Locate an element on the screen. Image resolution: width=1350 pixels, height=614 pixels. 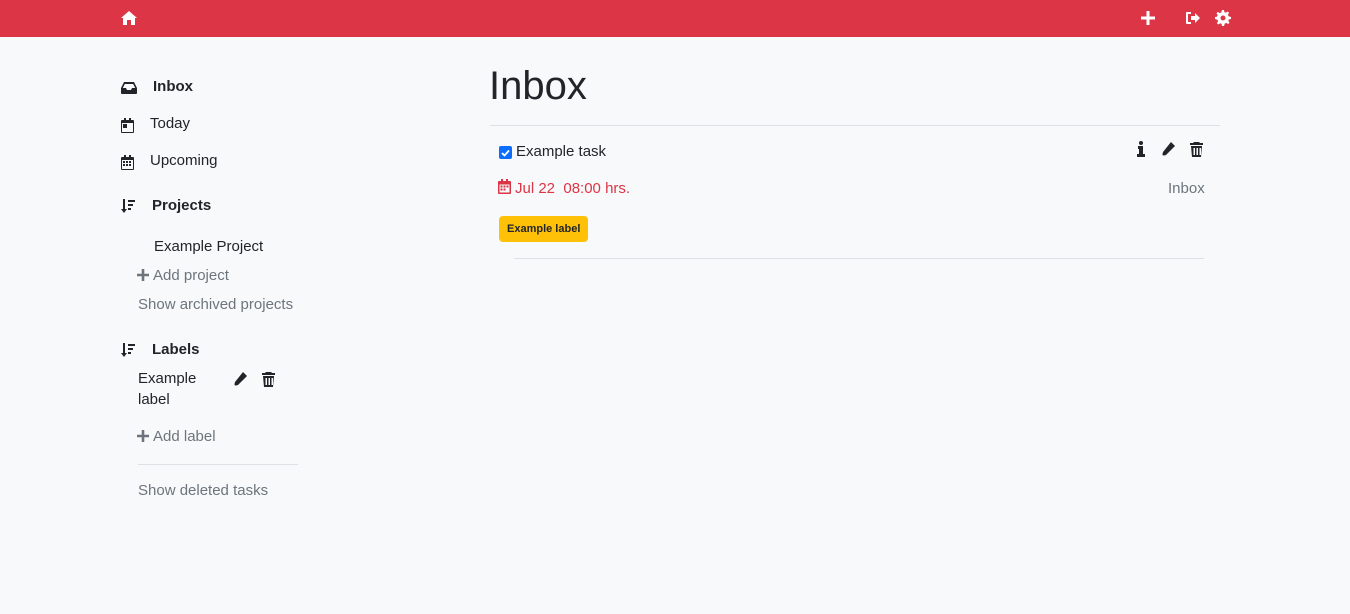
calendar-day-icon is located at coordinates (127, 125).